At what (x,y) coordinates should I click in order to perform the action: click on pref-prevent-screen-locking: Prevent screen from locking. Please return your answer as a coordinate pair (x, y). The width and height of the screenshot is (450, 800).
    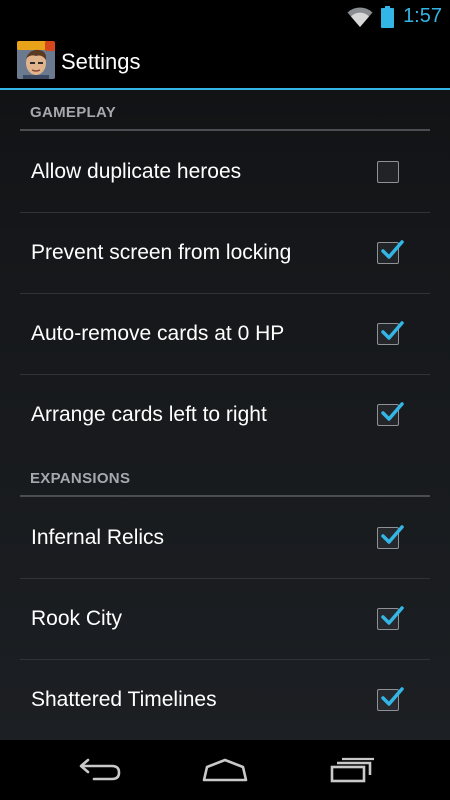
    Looking at the image, I should click on (225, 253).